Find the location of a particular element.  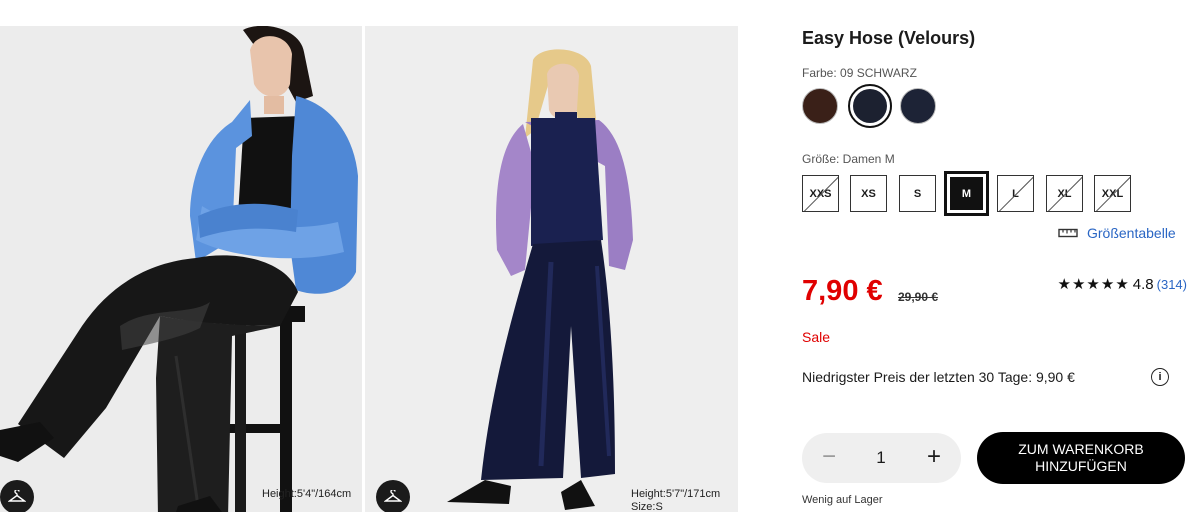

size-option-label: XL is located at coordinates (1064, 193).